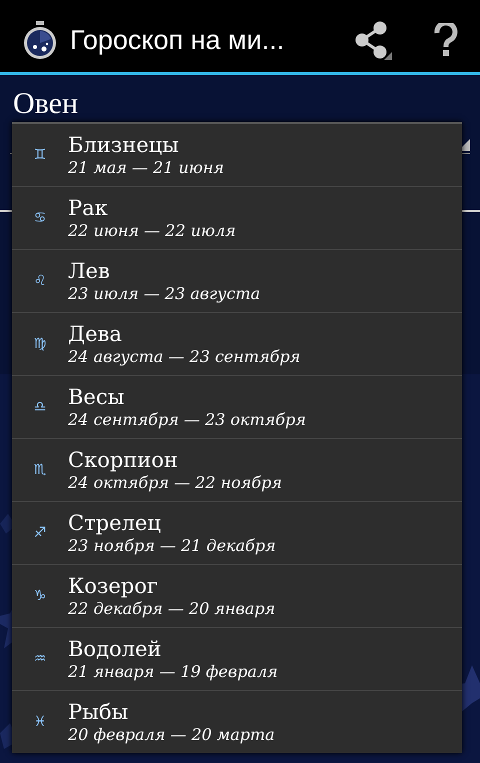 This screenshot has width=480, height=763. What do you see at coordinates (115, 649) in the screenshot?
I see `sign-name: Водолей` at bounding box center [115, 649].